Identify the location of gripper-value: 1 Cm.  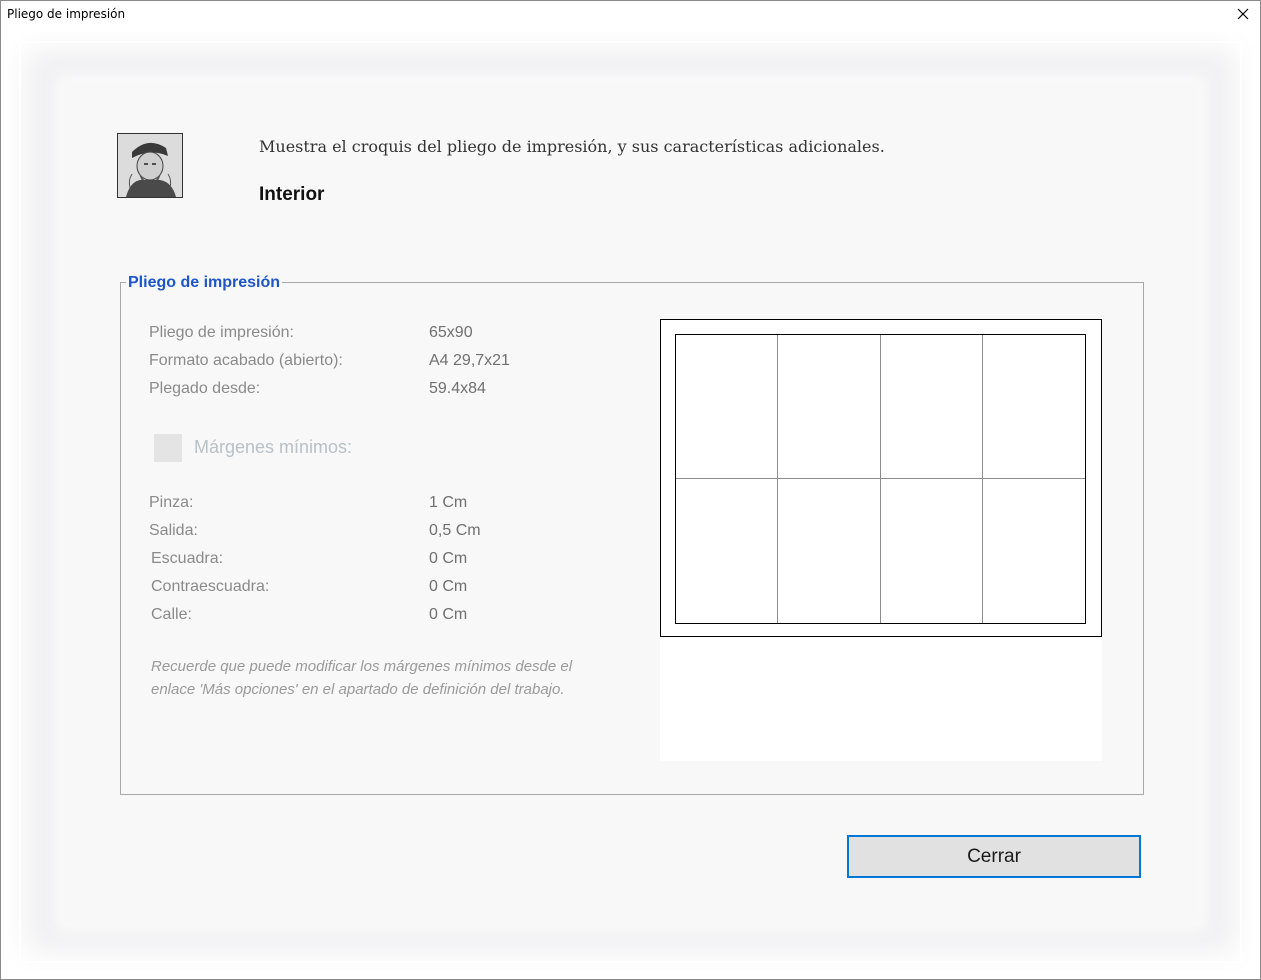
(448, 502).